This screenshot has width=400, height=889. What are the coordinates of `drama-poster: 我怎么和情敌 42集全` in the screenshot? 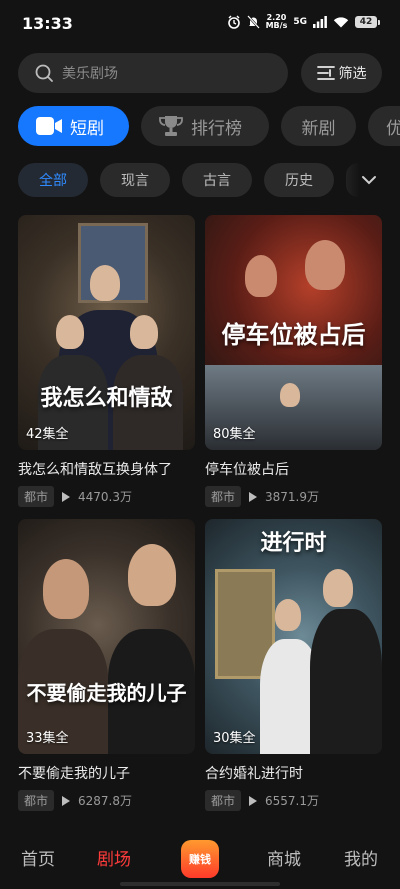 It's located at (106, 332).